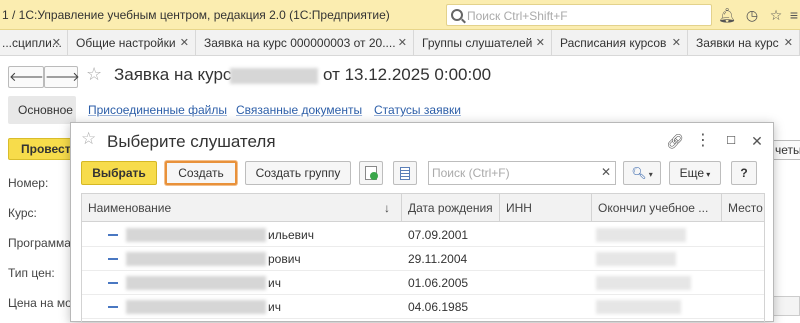 This screenshot has width=800, height=323. I want to click on course-label: Курс:, so click(22, 213).